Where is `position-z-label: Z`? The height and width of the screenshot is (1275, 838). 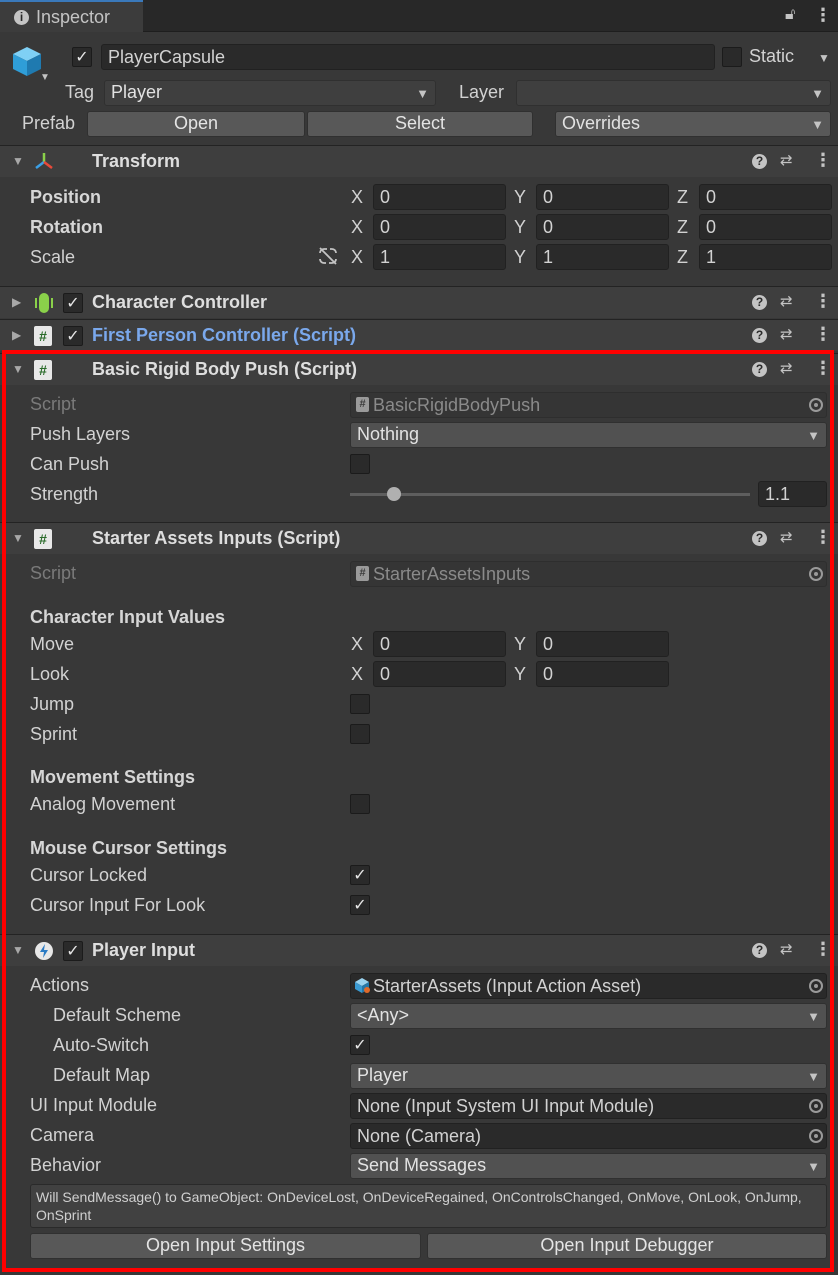 position-z-label: Z is located at coordinates (682, 197).